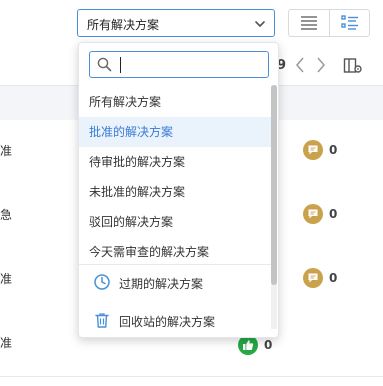  I want to click on clock-icon, so click(102, 282).